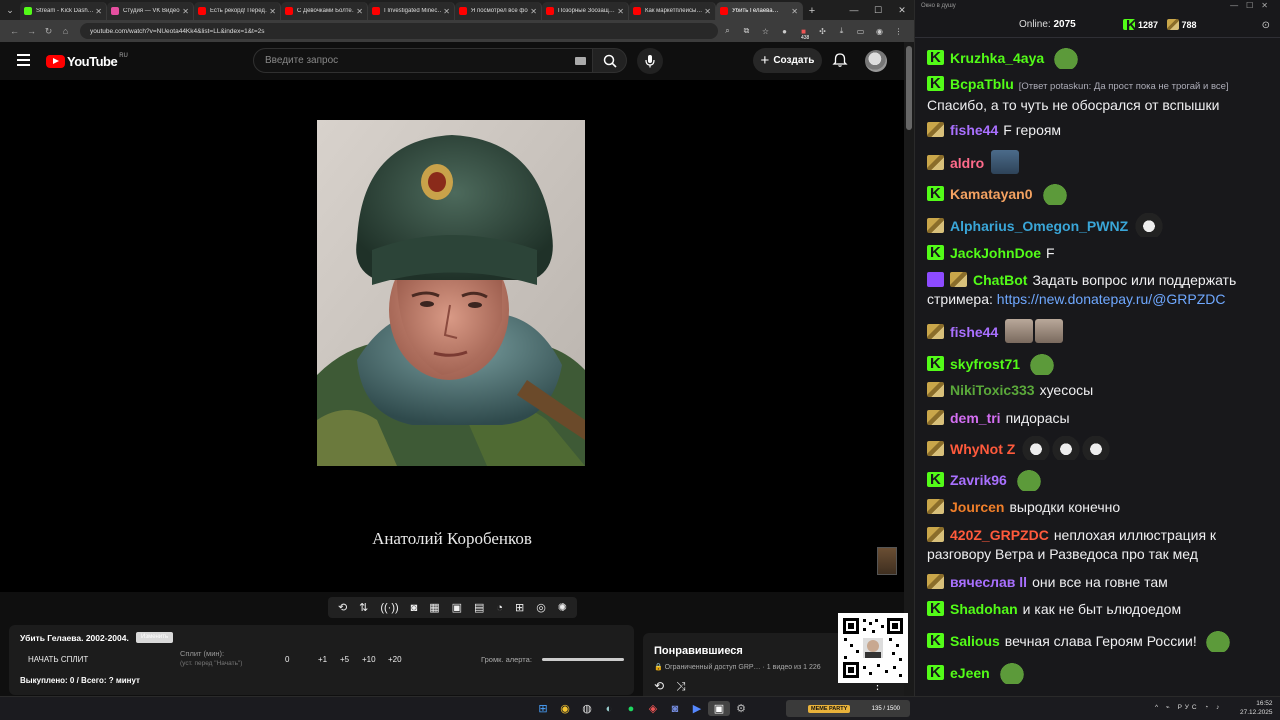  I want to click on calendar-icon: ▦, so click(434, 607).